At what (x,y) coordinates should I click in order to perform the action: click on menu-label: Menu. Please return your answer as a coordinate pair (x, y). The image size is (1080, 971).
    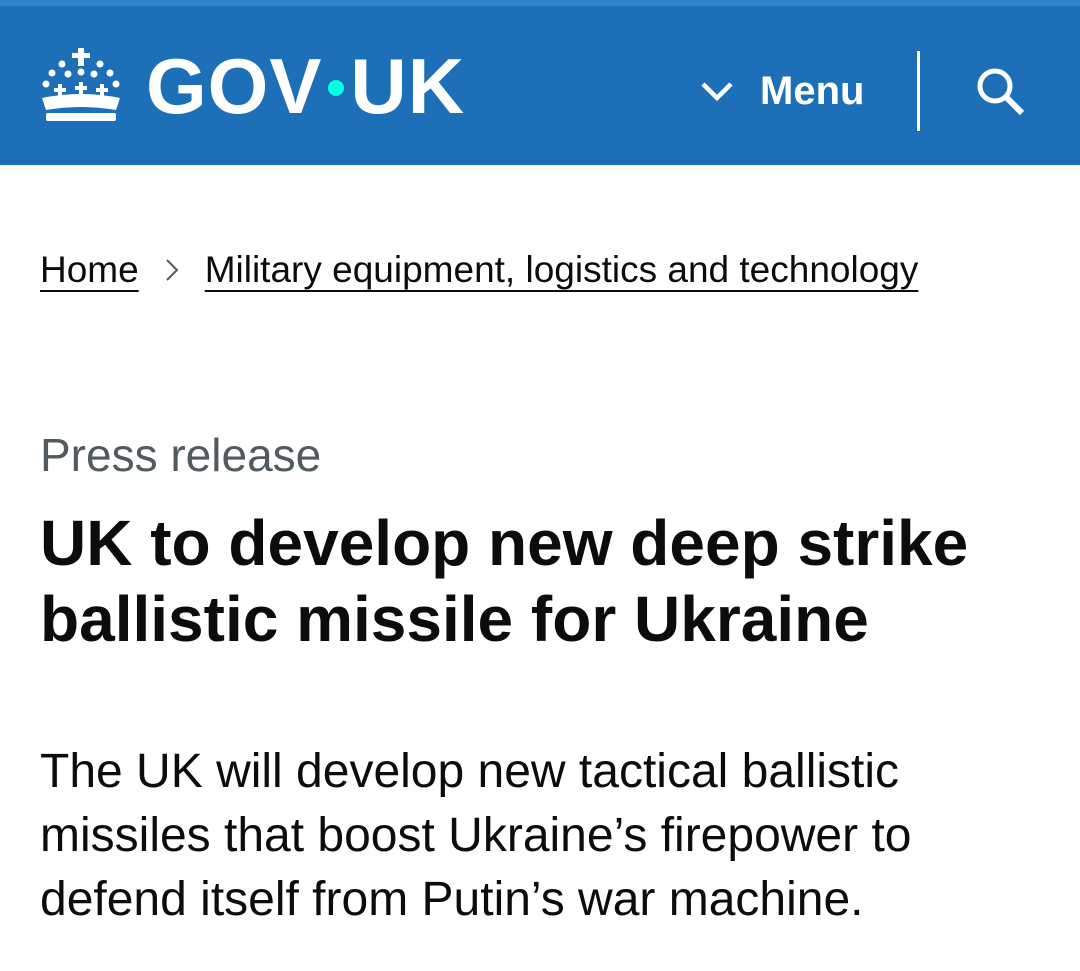
    Looking at the image, I should click on (812, 90).